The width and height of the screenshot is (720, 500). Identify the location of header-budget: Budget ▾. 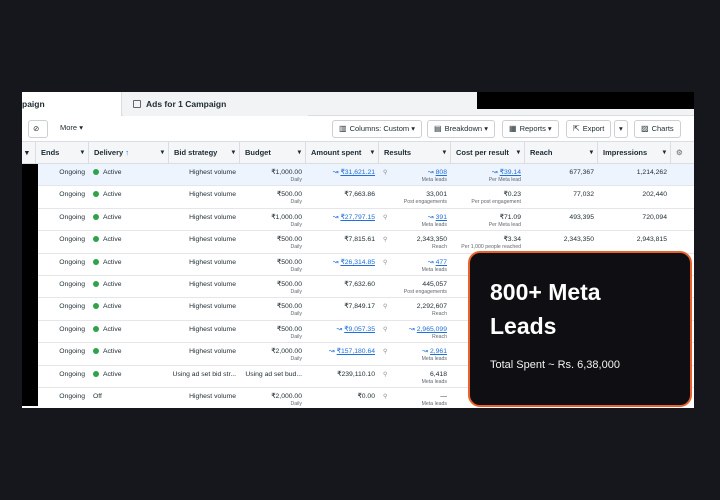
(273, 153).